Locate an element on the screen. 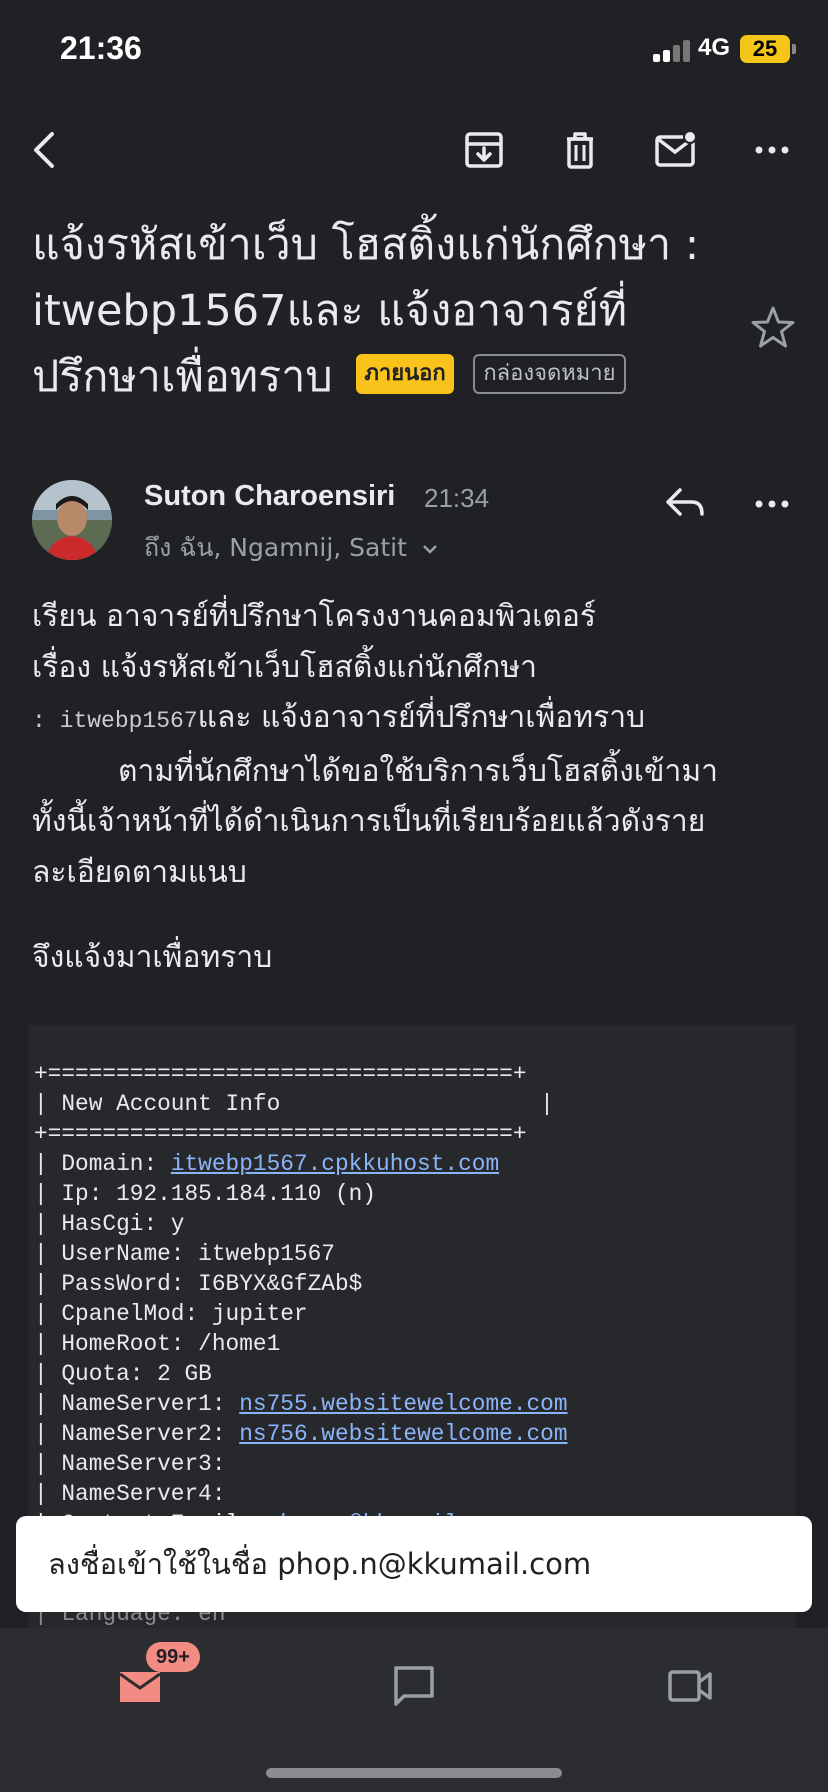  mail-badge: 99+ is located at coordinates (173, 1657).